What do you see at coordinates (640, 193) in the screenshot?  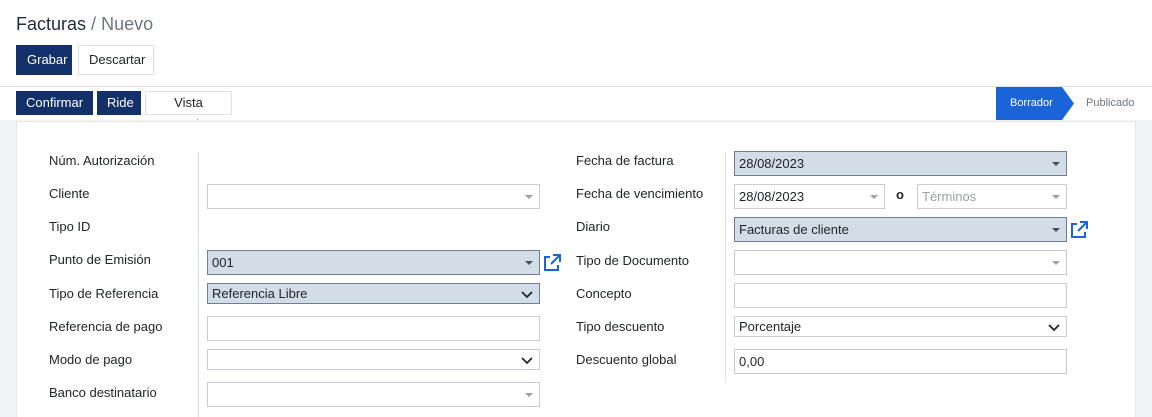 I see `label-fecha-vencimiento: Fecha de vencimiento` at bounding box center [640, 193].